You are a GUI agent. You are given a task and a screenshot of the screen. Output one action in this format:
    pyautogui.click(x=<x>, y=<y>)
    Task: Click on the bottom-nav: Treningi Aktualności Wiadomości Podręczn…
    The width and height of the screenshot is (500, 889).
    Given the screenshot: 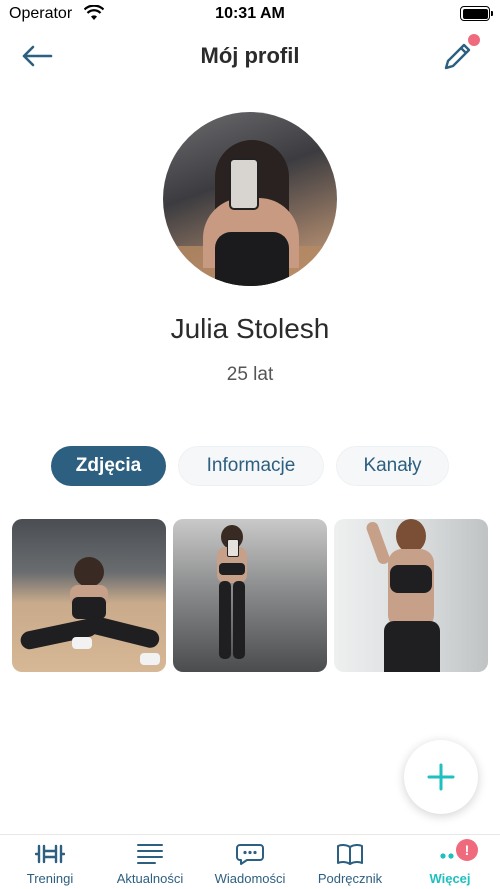 What is the action you would take?
    pyautogui.click(x=250, y=861)
    